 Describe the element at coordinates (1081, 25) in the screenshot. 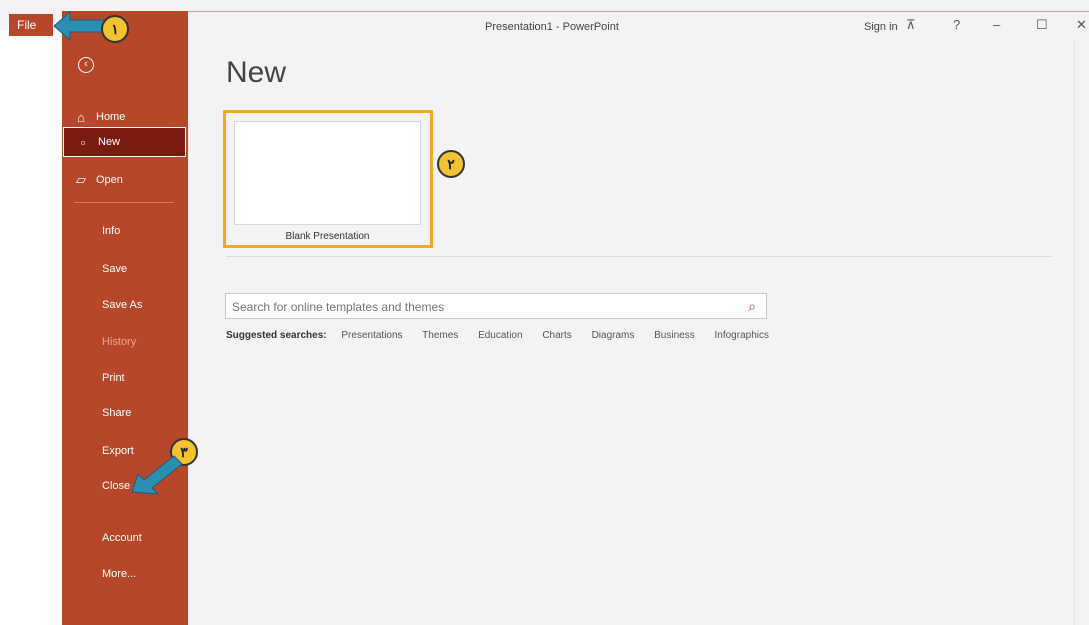

I see `close-icon: ✕` at that location.